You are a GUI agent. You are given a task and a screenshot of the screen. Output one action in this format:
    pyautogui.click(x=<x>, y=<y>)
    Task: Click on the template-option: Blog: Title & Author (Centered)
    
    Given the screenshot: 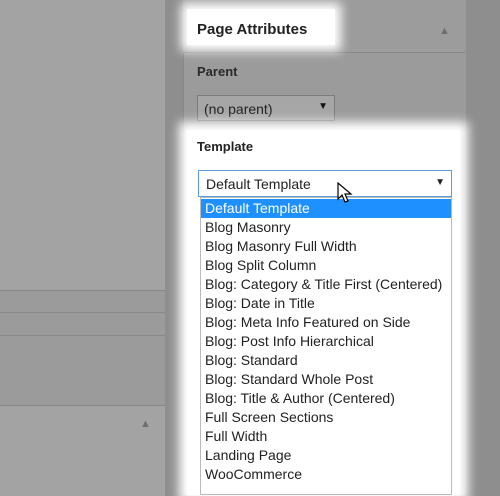 What is the action you would take?
    pyautogui.click(x=326, y=398)
    